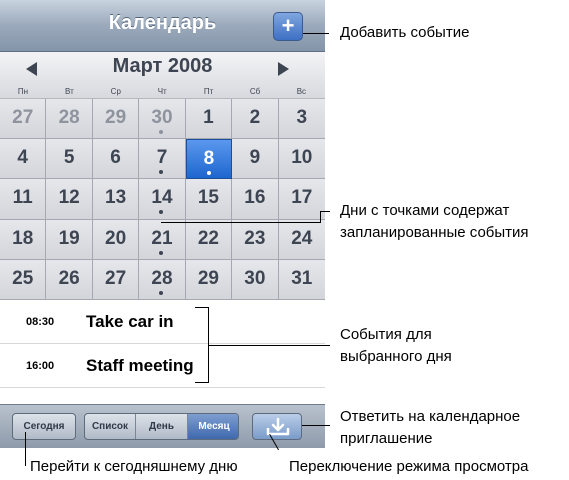  Describe the element at coordinates (44, 426) in the screenshot. I see `today-button: Сегодня` at that location.